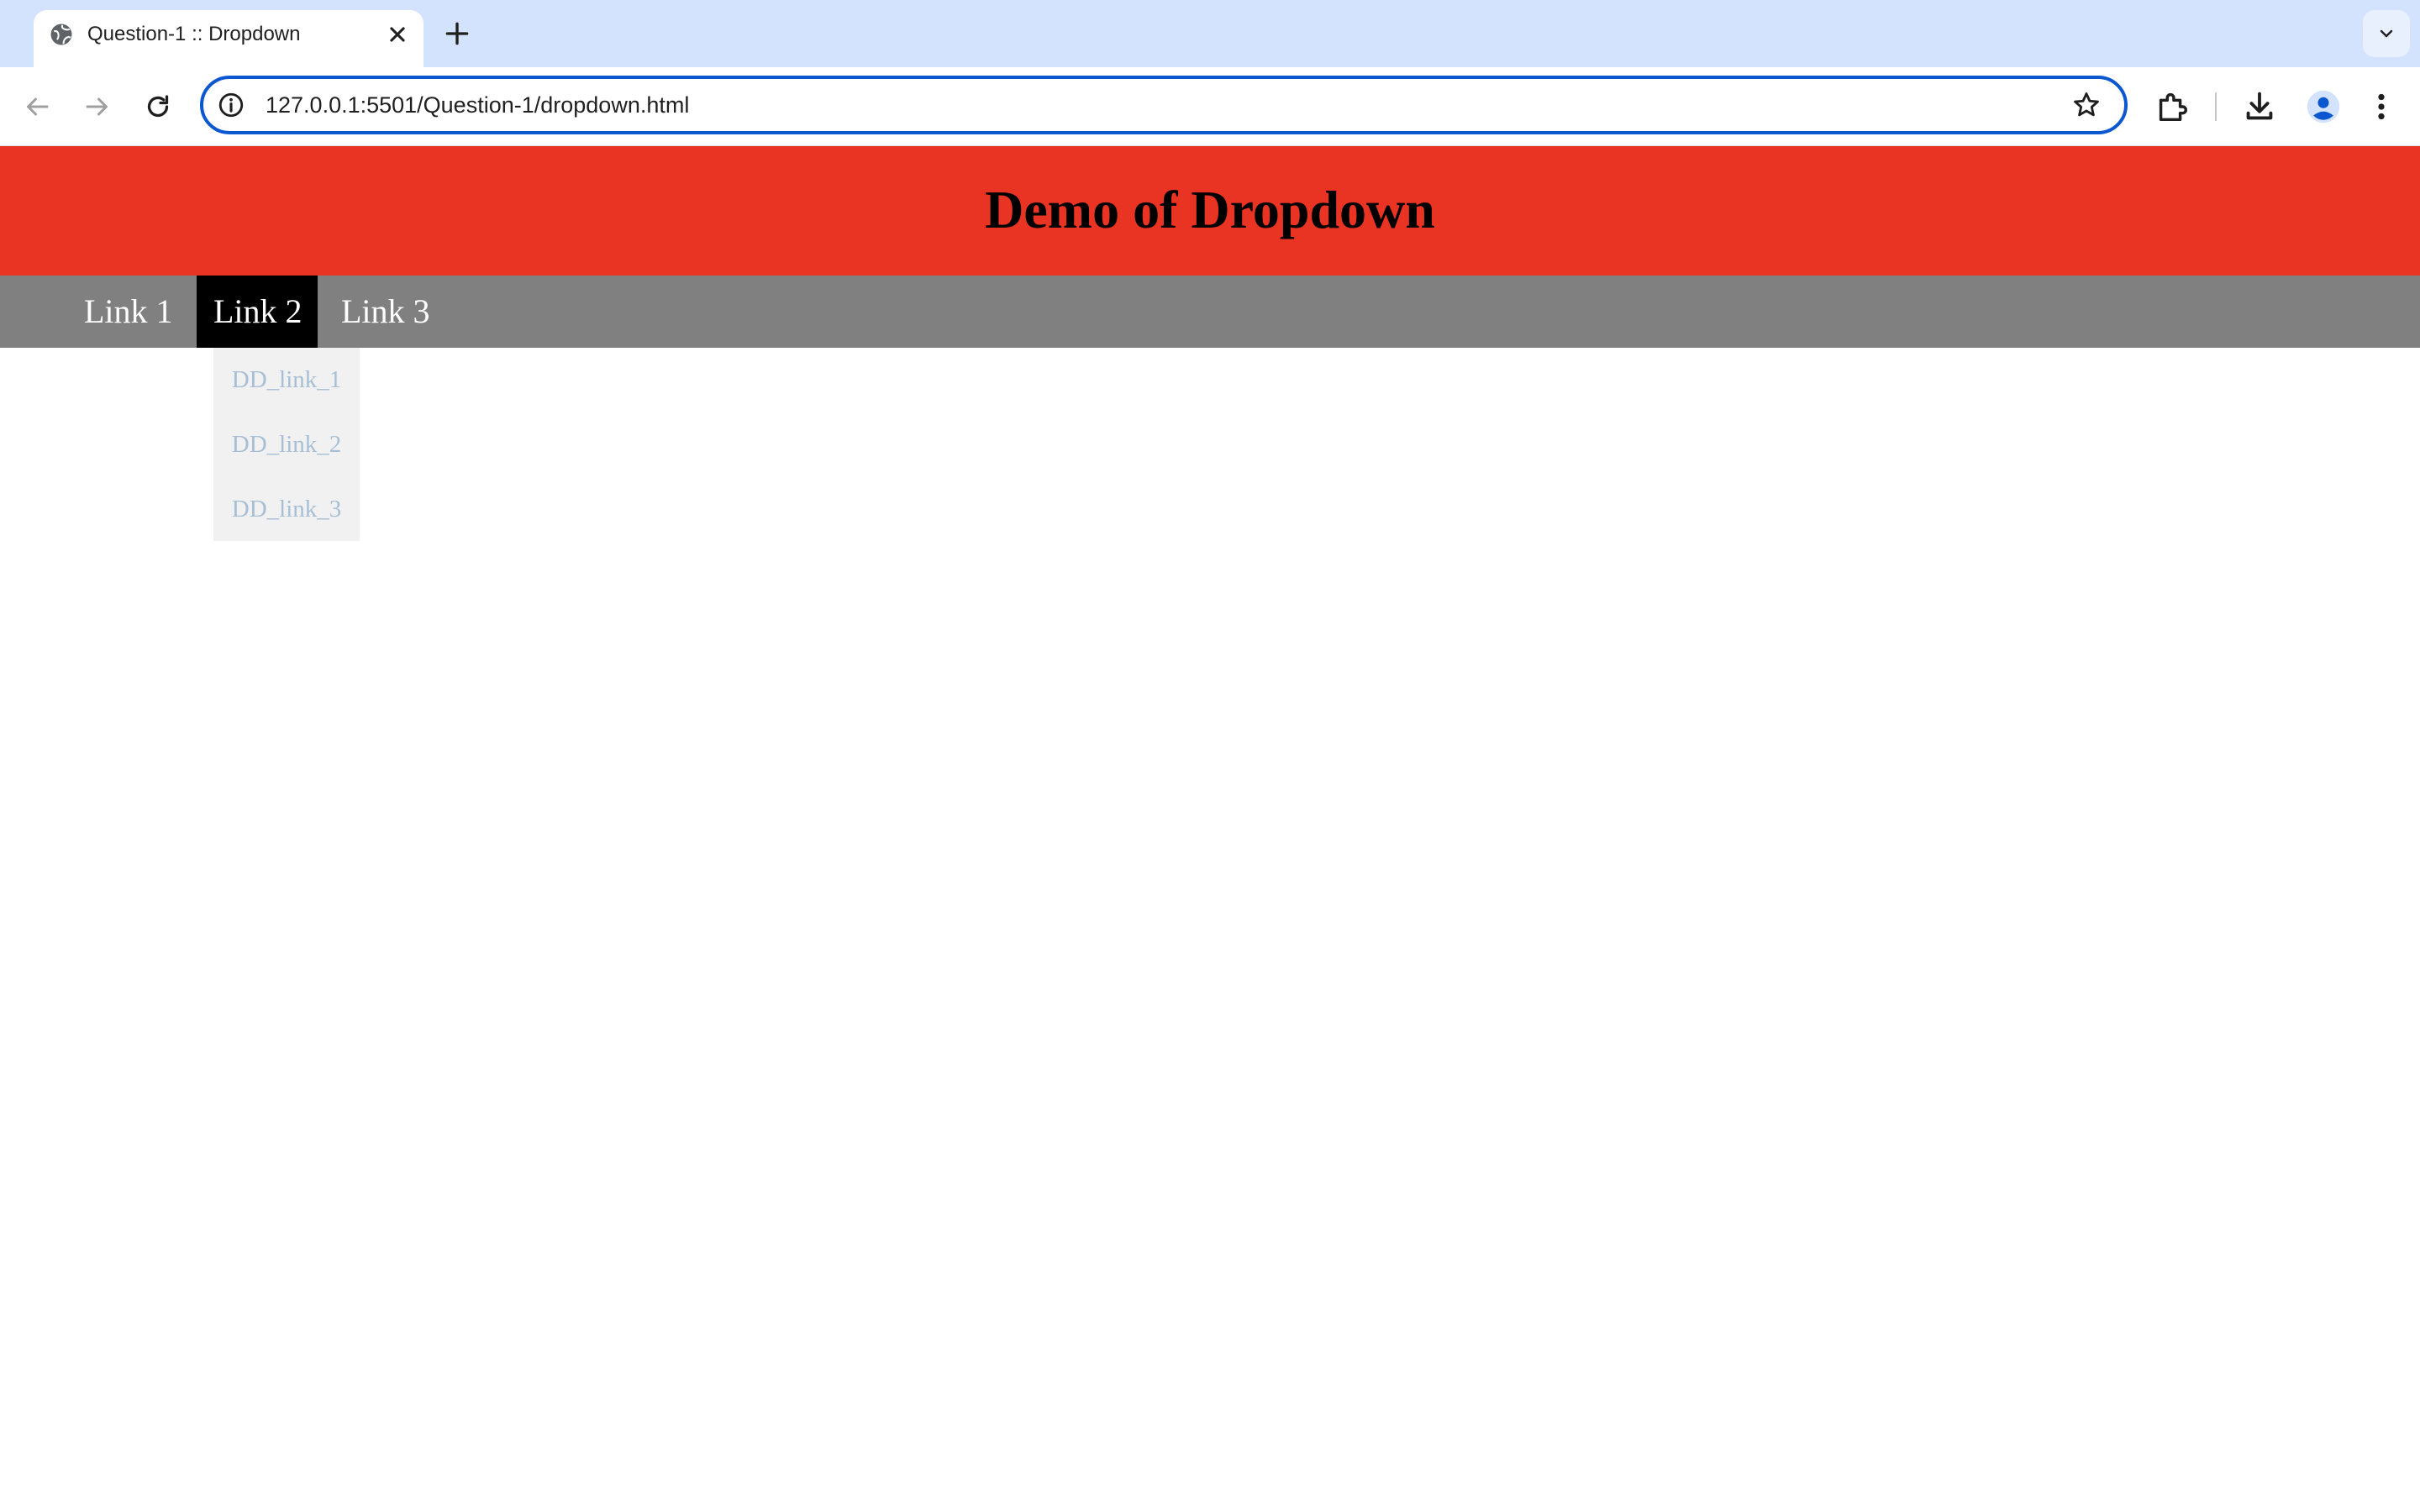 This screenshot has width=2420, height=1512. Describe the element at coordinates (2260, 106) in the screenshot. I see `download-icon` at that location.